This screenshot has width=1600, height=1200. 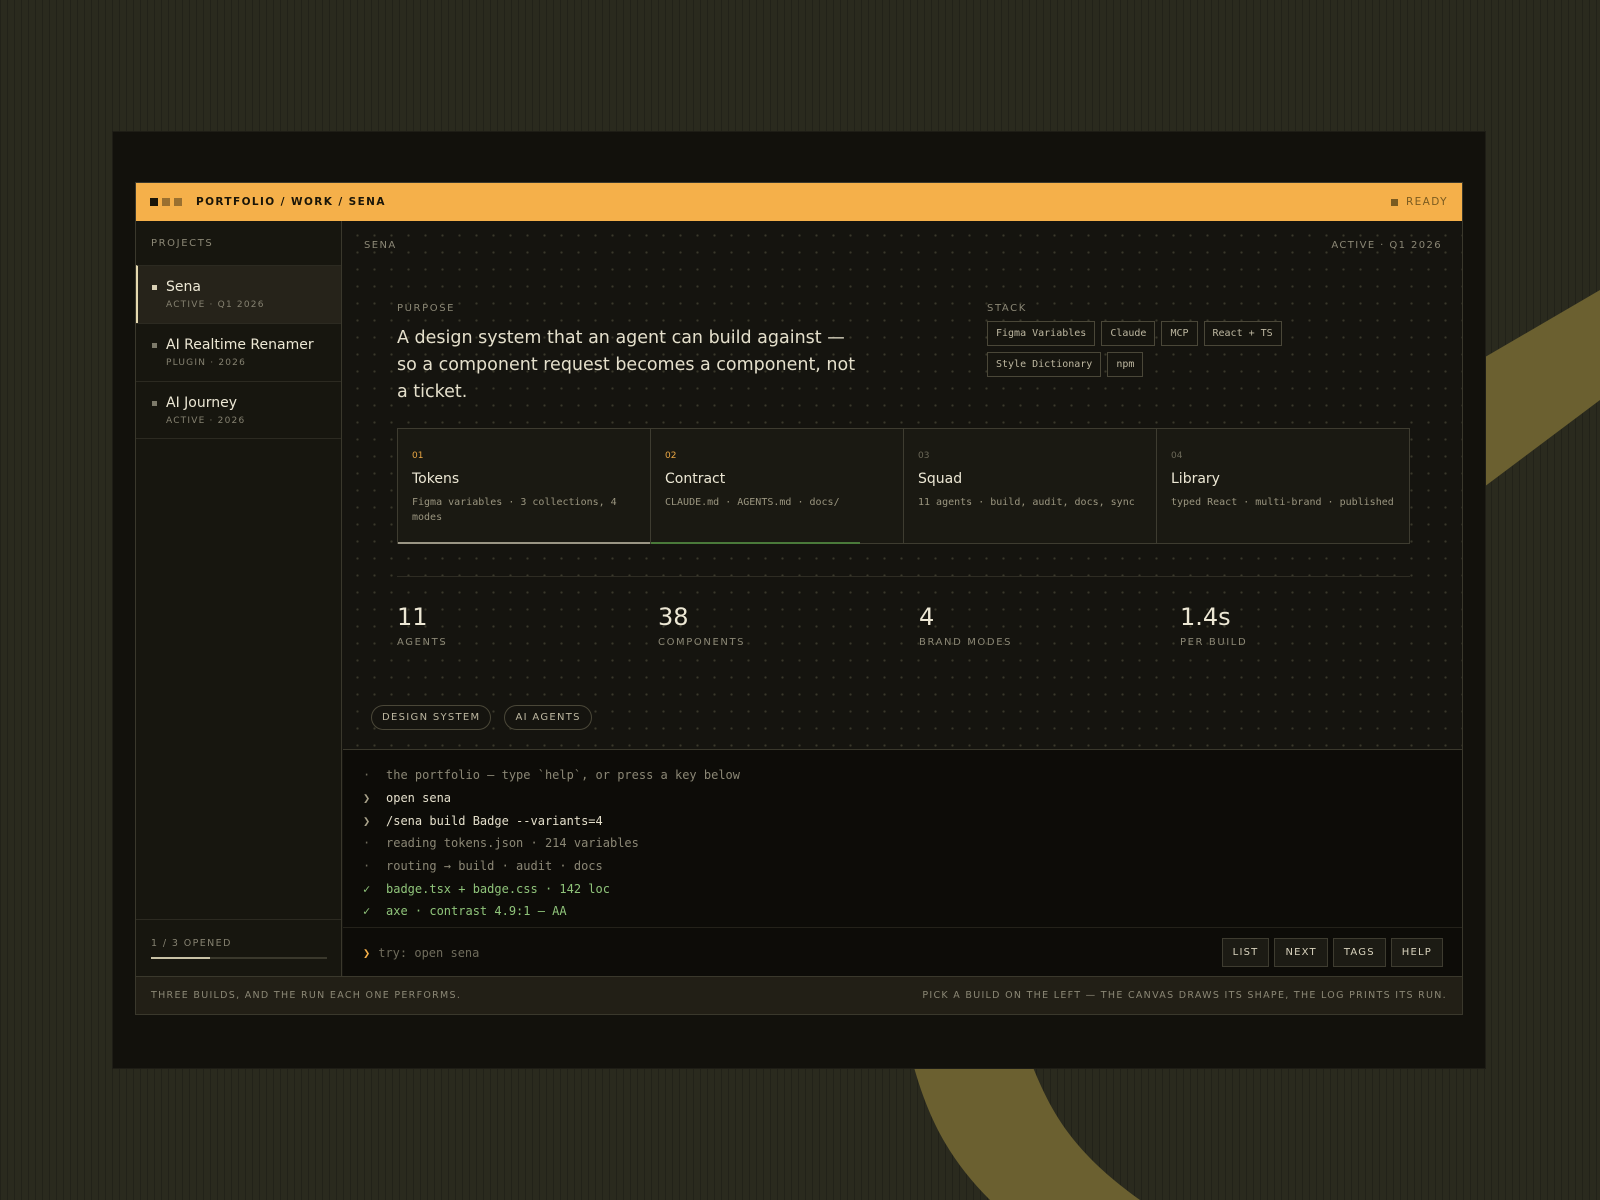 I want to click on canvas-label-project: SENA, so click(x=380, y=245).